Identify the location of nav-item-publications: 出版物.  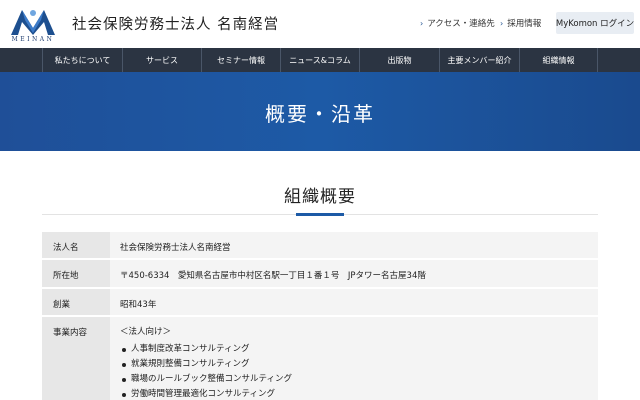
(399, 60).